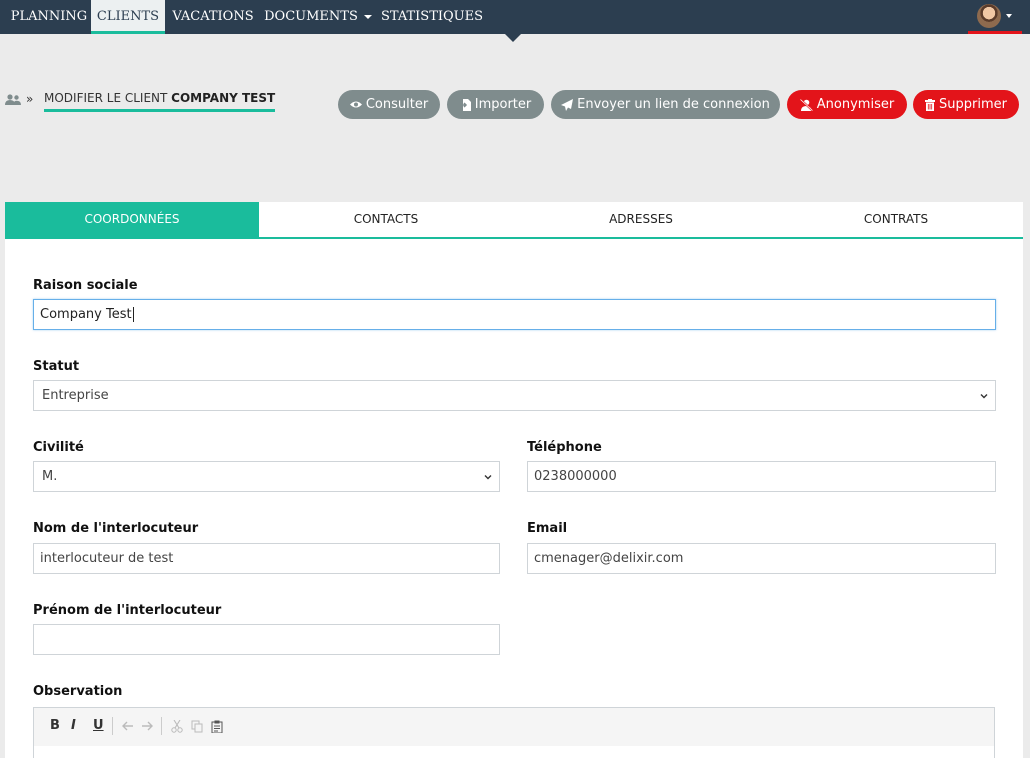  I want to click on import-button: Importer, so click(495, 104).